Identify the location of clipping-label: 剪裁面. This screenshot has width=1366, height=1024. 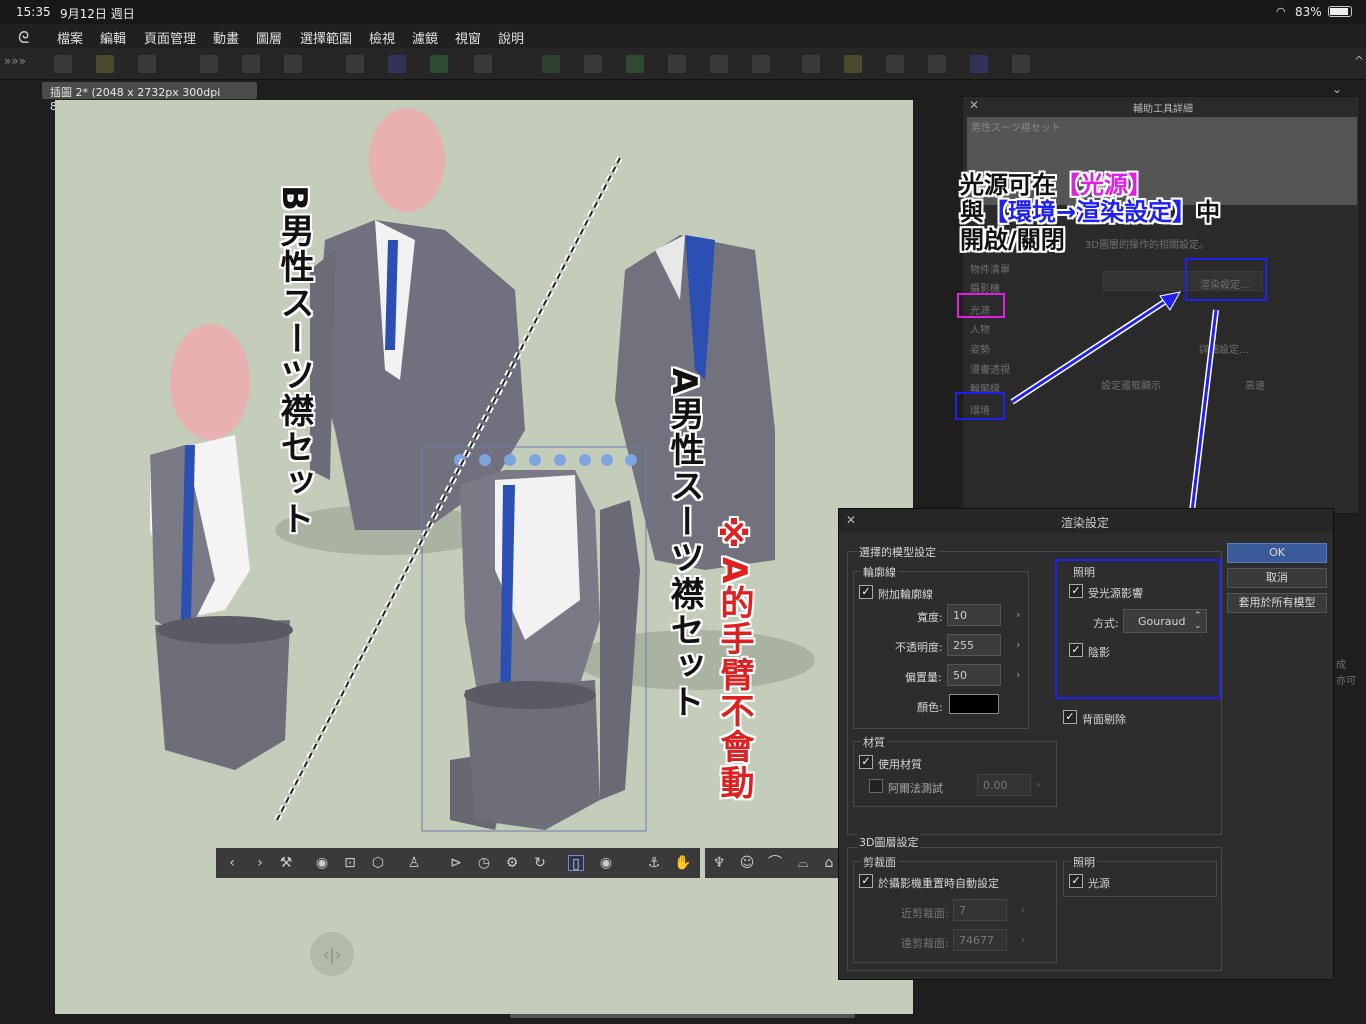
(879, 862).